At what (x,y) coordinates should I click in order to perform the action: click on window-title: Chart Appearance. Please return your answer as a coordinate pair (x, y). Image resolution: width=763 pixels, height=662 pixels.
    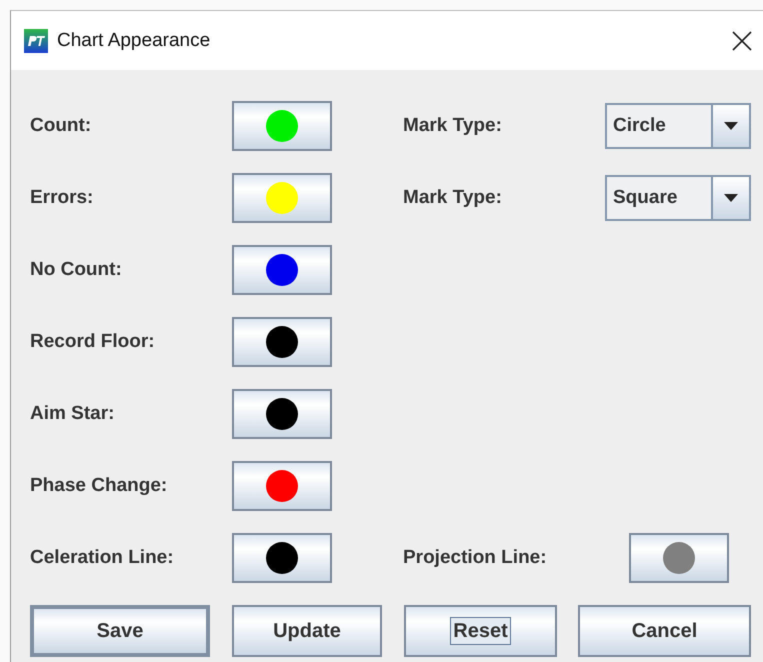
    Looking at the image, I should click on (134, 41).